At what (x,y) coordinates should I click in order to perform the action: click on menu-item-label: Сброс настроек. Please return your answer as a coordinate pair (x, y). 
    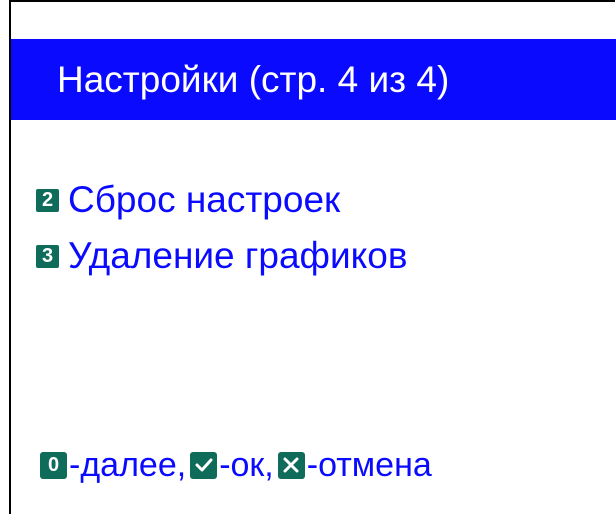
    Looking at the image, I should click on (204, 199).